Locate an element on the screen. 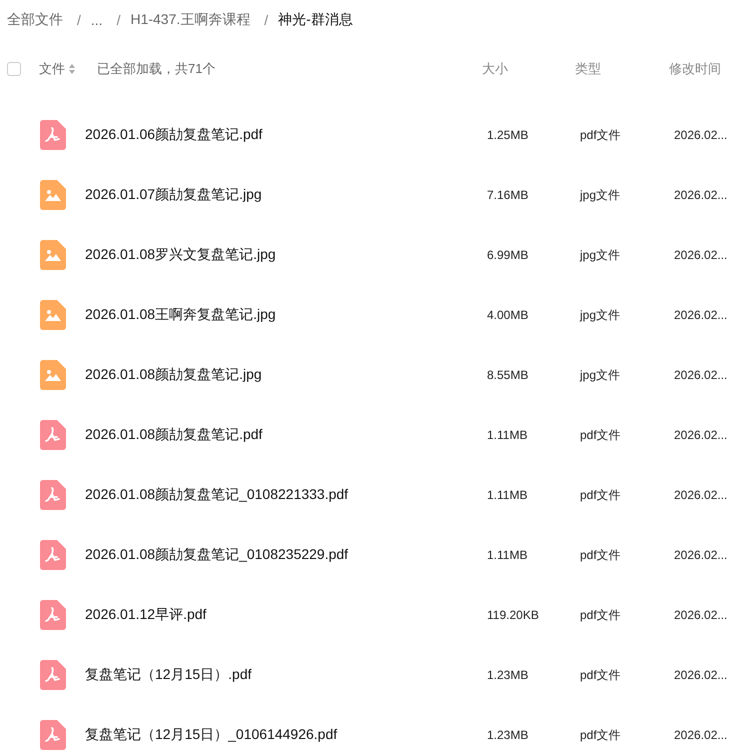 This screenshot has width=751, height=755. file-name: 2026.01.08罗兴文复盘笔记.jpg is located at coordinates (286, 255).